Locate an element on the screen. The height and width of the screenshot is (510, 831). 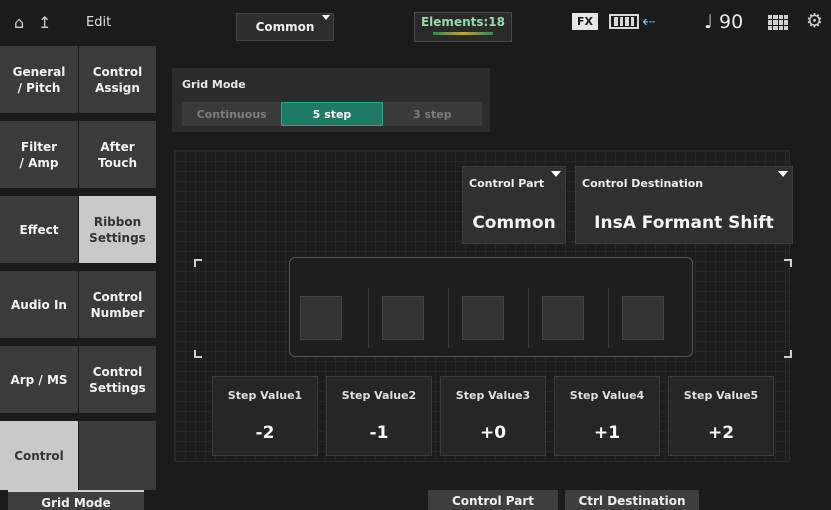
nav-empty-slot is located at coordinates (117, 456).